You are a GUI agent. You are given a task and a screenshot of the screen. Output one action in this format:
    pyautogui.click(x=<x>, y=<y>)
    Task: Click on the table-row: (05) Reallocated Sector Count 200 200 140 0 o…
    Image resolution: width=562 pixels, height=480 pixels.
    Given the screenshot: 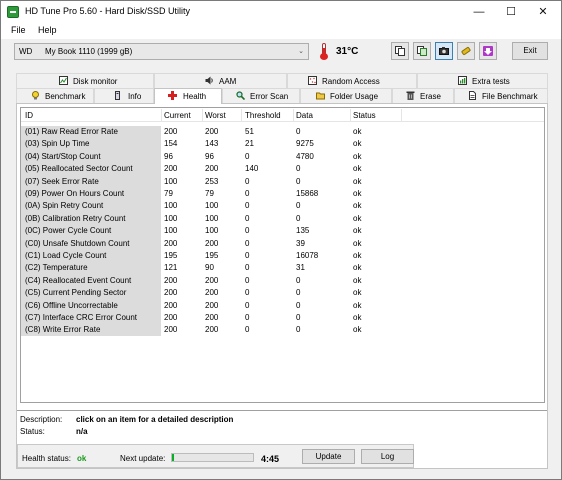 What is the action you would take?
    pyautogui.click(x=282, y=169)
    